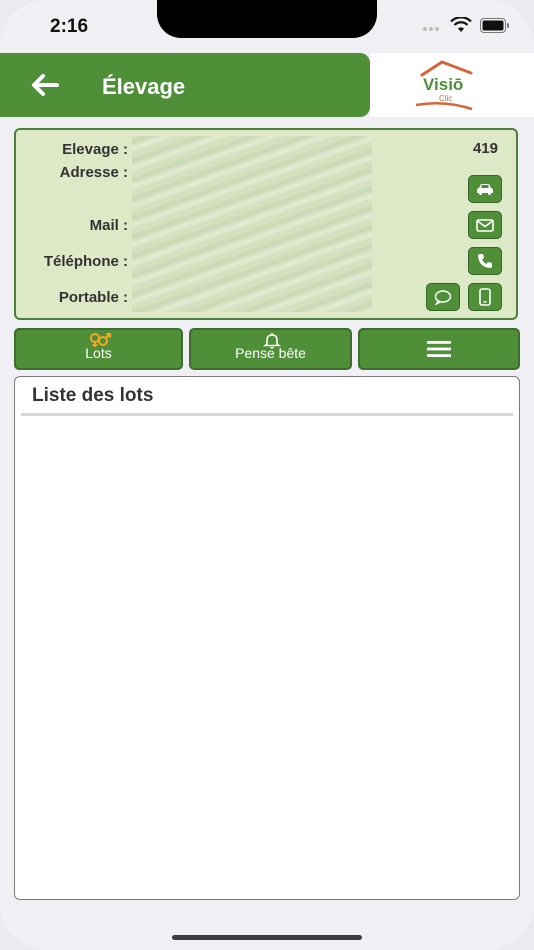  What do you see at coordinates (267, 937) in the screenshot?
I see `home-indicator` at bounding box center [267, 937].